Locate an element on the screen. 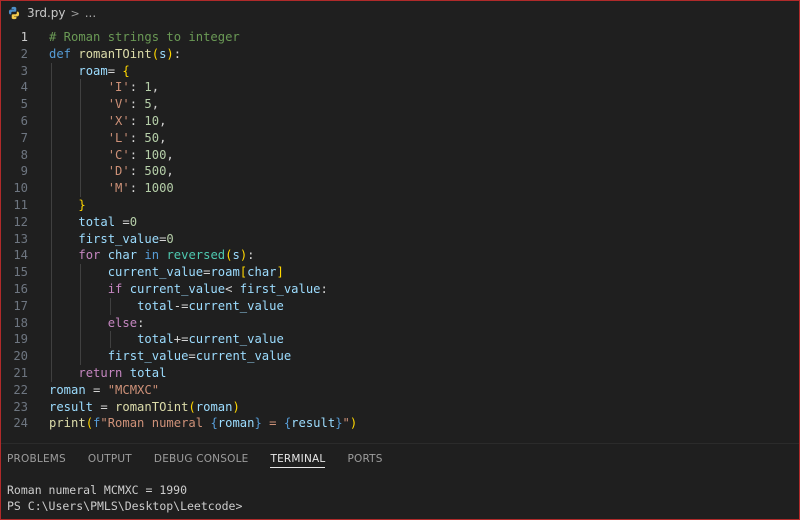 The width and height of the screenshot is (800, 520). tab-problems: PROBLEMS is located at coordinates (36, 459).